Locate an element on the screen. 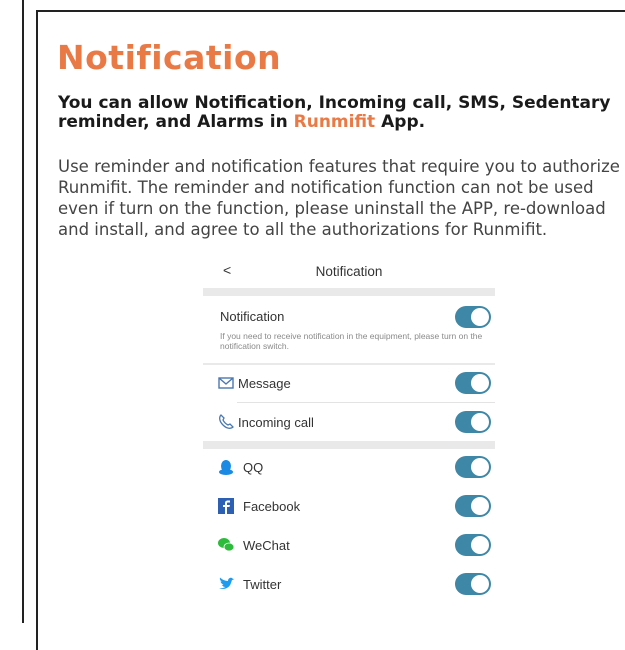 The width and height of the screenshot is (625, 650). twitter-toggle is located at coordinates (473, 584).